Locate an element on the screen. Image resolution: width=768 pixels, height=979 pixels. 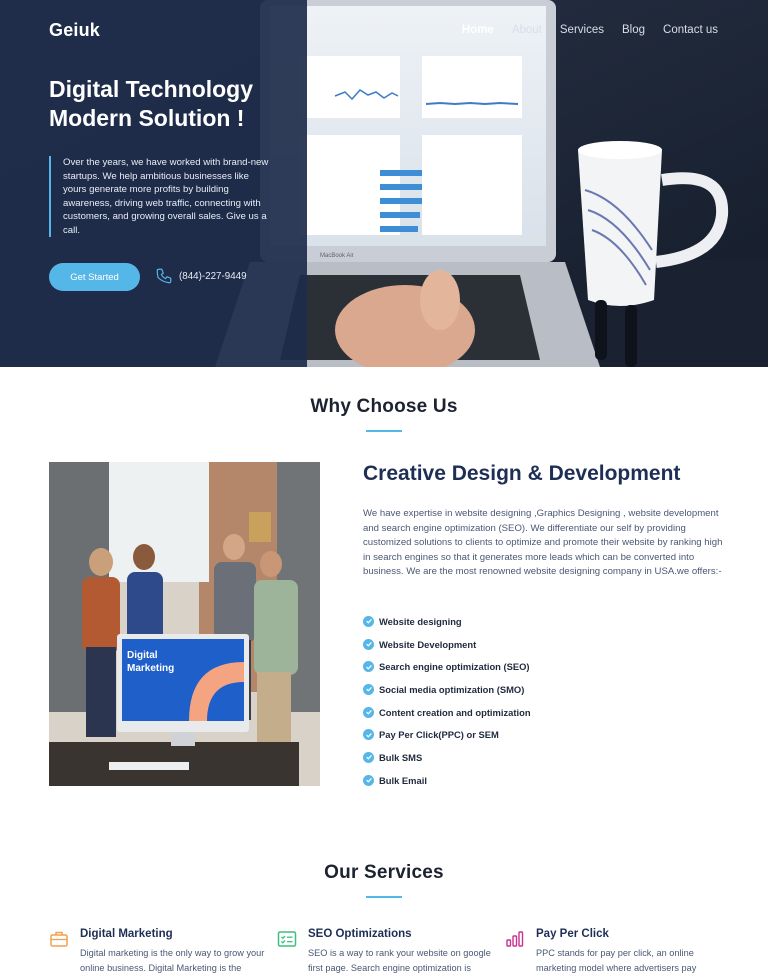
main-nav: Home About Services Blog Contact us is located at coordinates (590, 30).